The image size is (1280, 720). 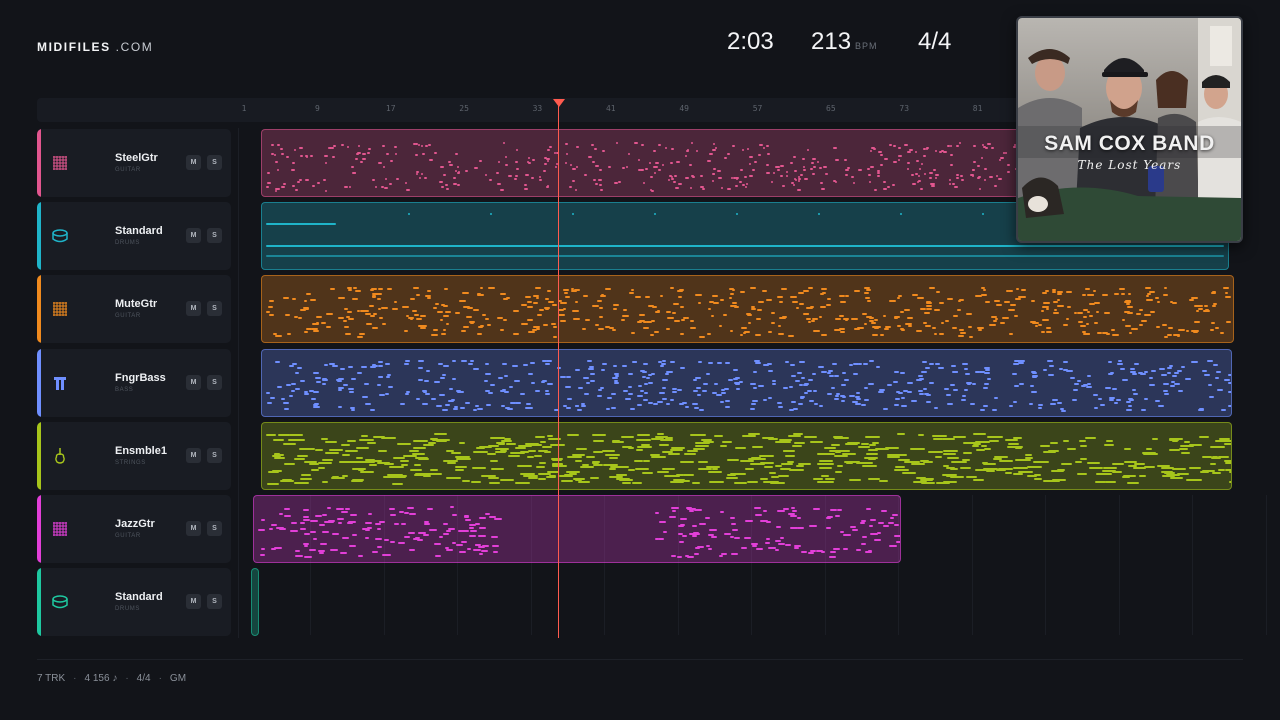 What do you see at coordinates (559, 103) in the screenshot?
I see `playhead-handle` at bounding box center [559, 103].